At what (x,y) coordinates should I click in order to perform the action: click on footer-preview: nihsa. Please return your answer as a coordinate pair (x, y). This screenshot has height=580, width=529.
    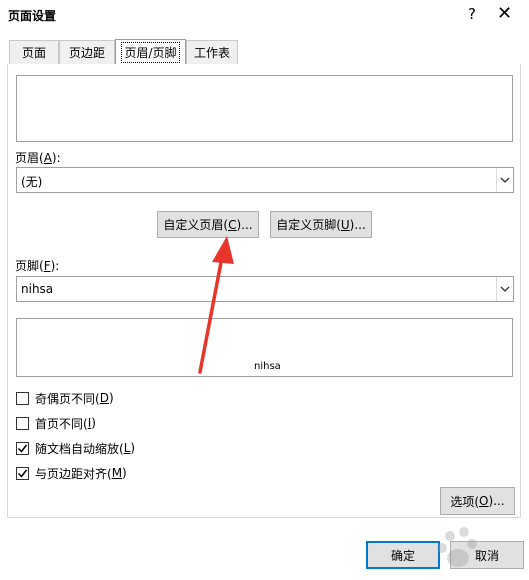
    Looking at the image, I should click on (264, 347).